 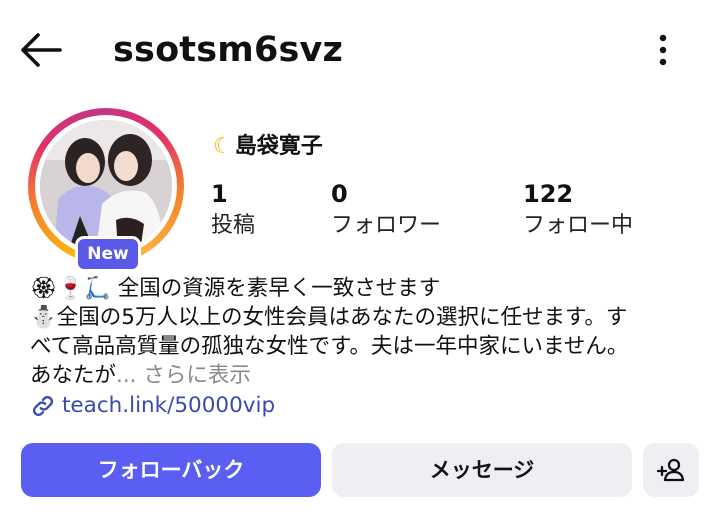 What do you see at coordinates (228, 50) in the screenshot?
I see `profile-username: ssotsm6svz` at bounding box center [228, 50].